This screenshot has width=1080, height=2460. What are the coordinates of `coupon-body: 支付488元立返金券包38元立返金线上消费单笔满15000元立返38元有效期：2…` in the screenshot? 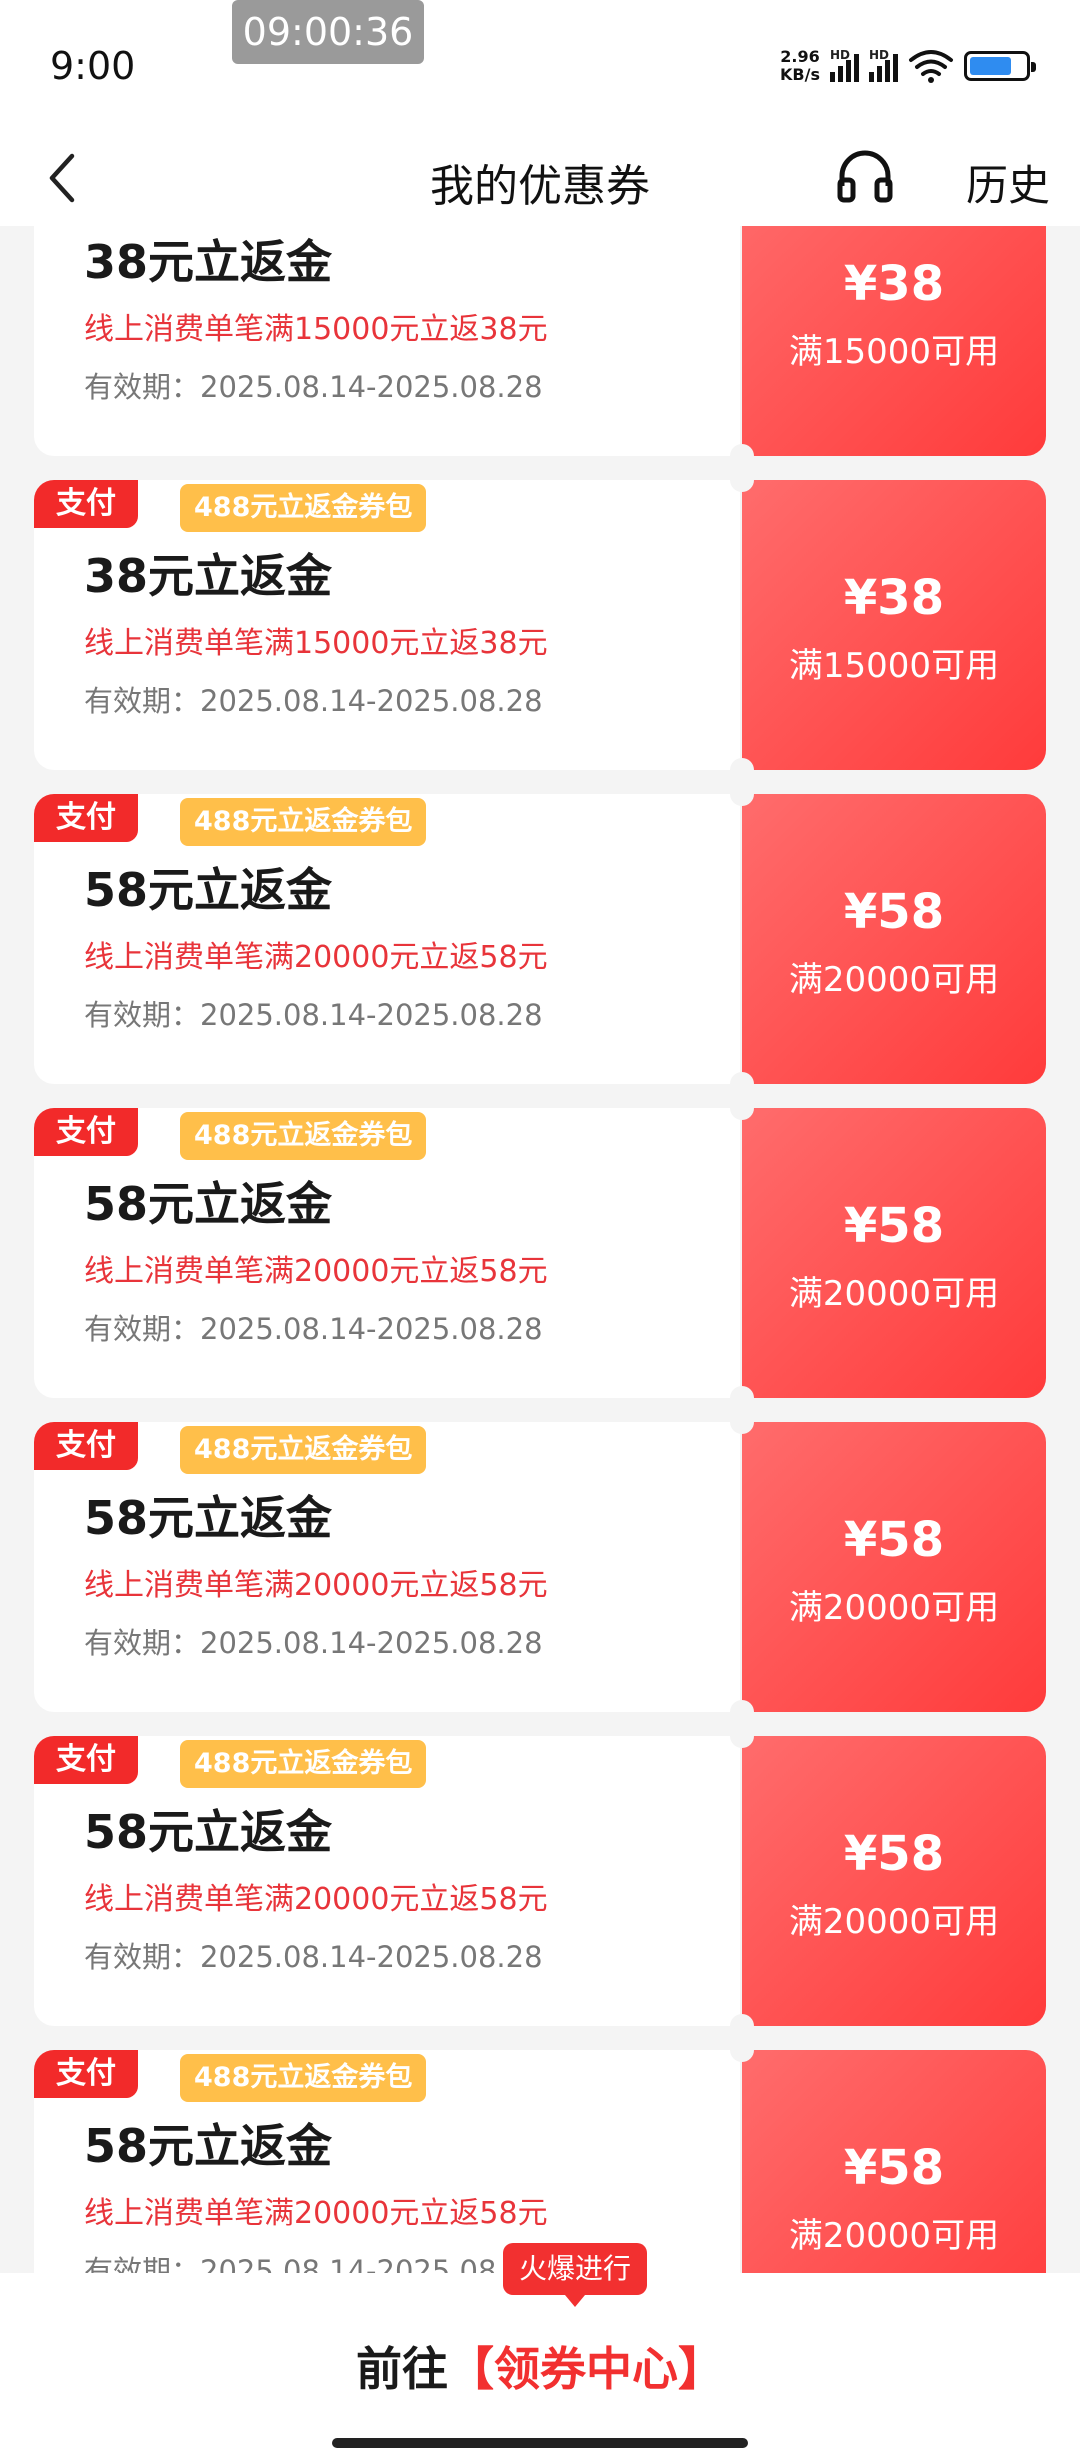 It's located at (387, 341).